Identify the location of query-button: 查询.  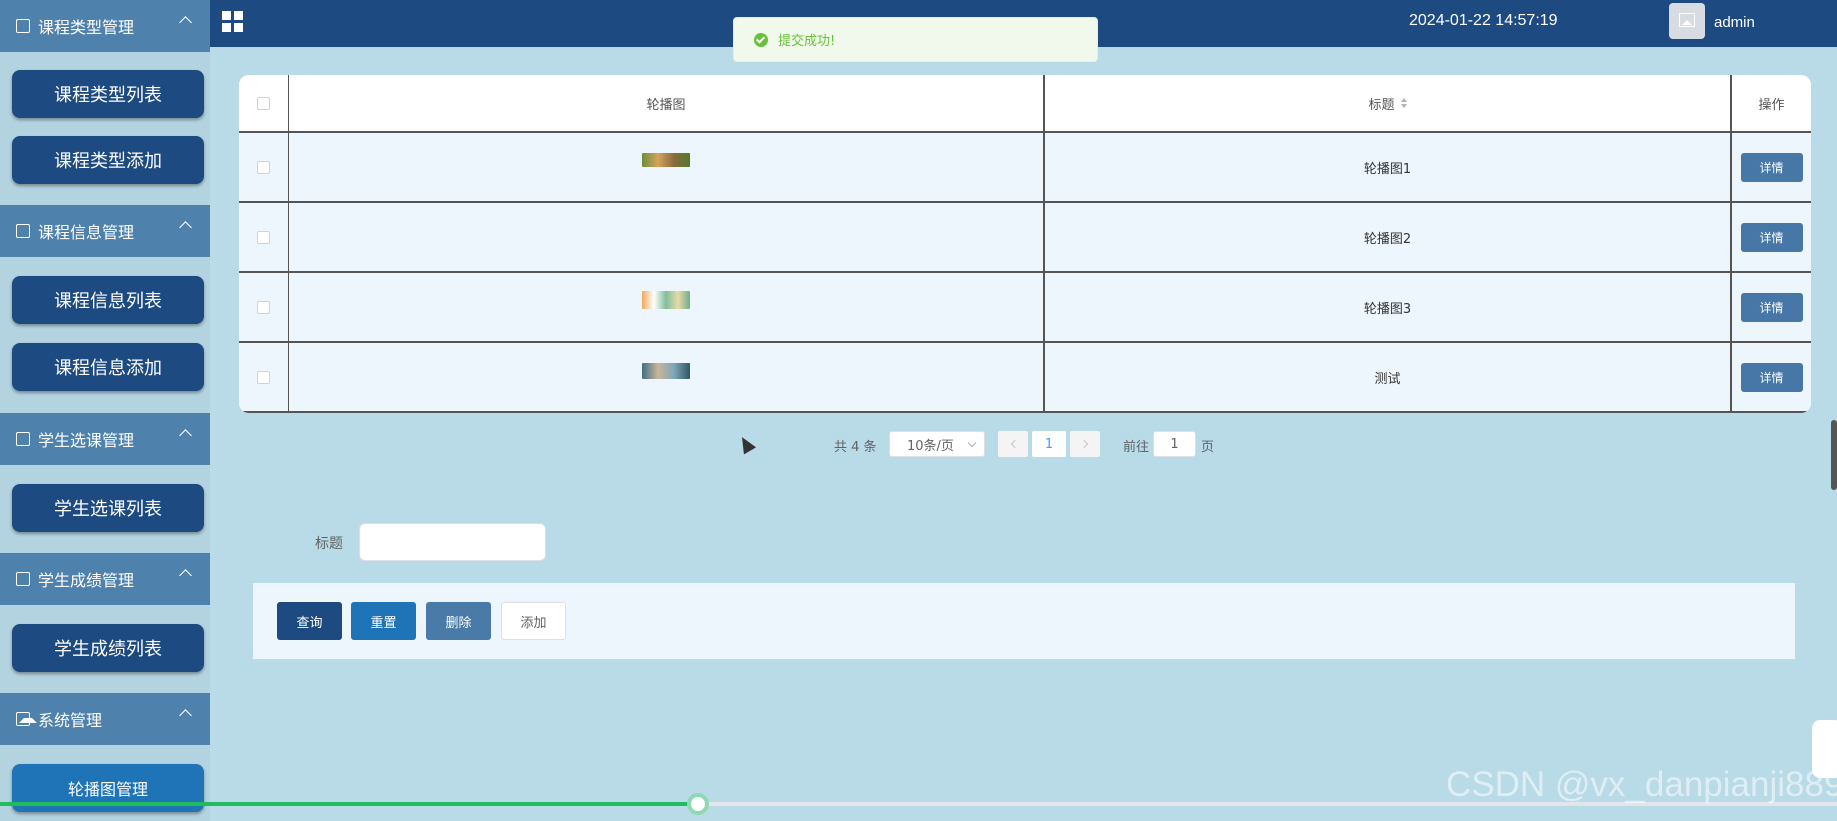
(309, 621).